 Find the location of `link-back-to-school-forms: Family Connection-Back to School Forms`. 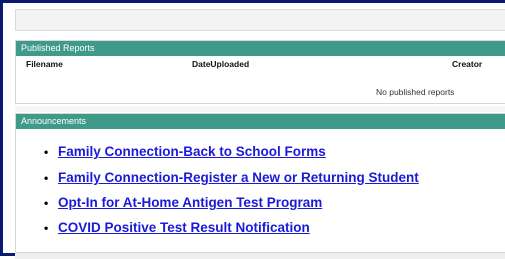

link-back-to-school-forms: Family Connection-Back to School Forms is located at coordinates (192, 151).